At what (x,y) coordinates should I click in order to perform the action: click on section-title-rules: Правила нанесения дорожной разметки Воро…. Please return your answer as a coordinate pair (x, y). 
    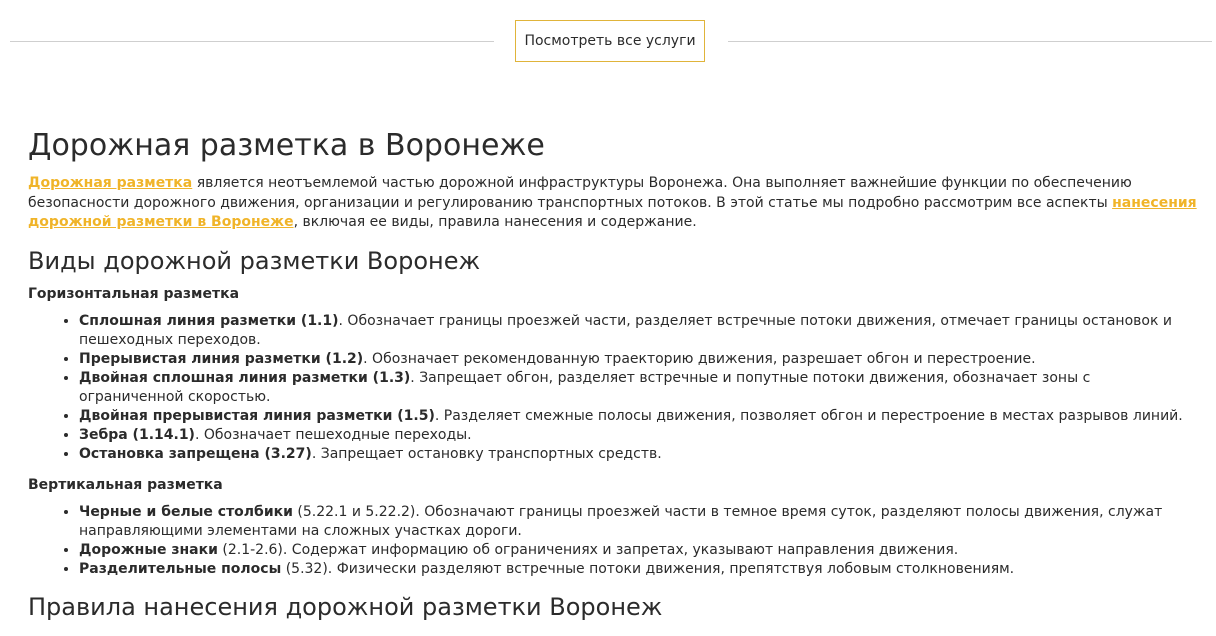
    Looking at the image, I should click on (345, 606).